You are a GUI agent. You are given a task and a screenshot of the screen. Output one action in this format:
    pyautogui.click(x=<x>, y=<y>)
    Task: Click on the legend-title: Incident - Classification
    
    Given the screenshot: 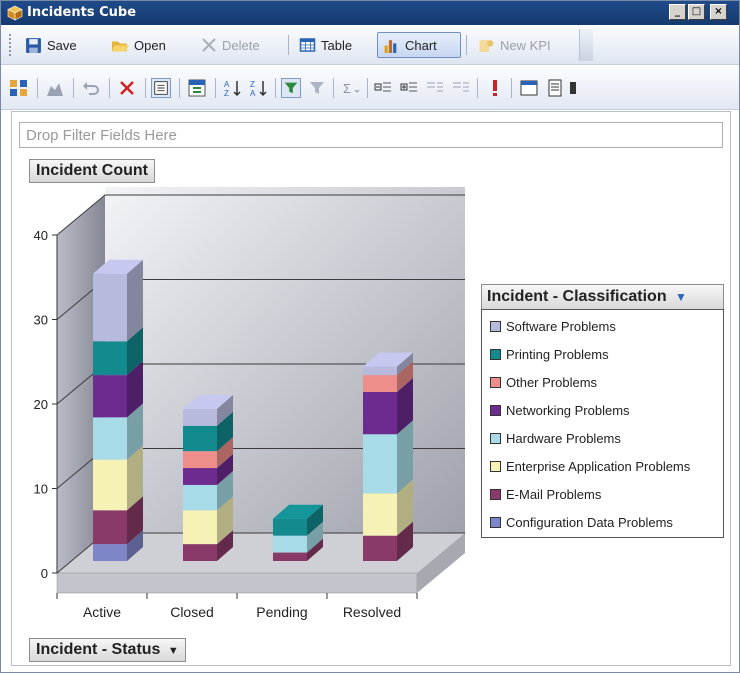 What is the action you would take?
    pyautogui.click(x=577, y=296)
    